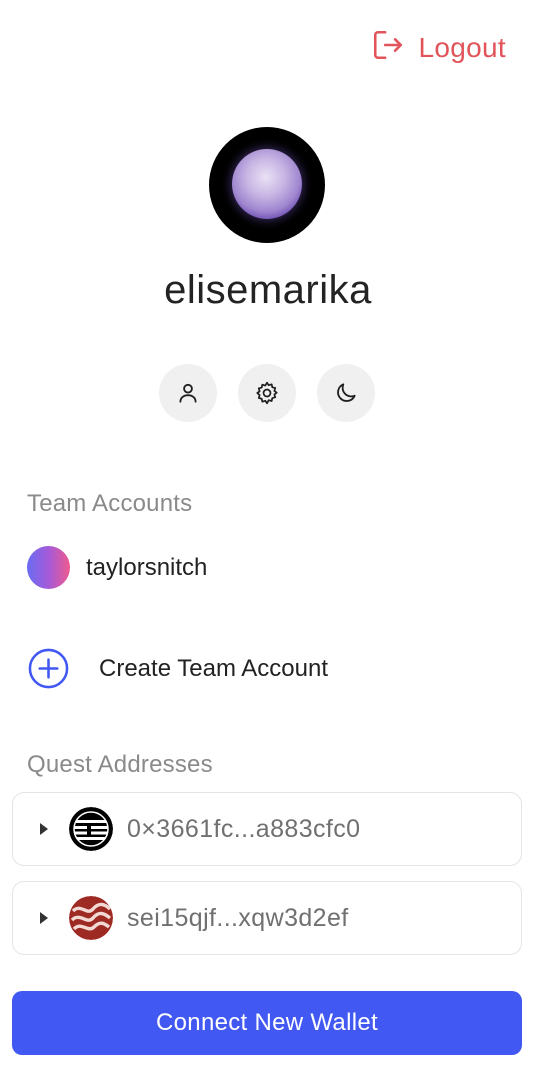 The width and height of the screenshot is (536, 1066). What do you see at coordinates (388, 47) in the screenshot?
I see `logout-icon` at bounding box center [388, 47].